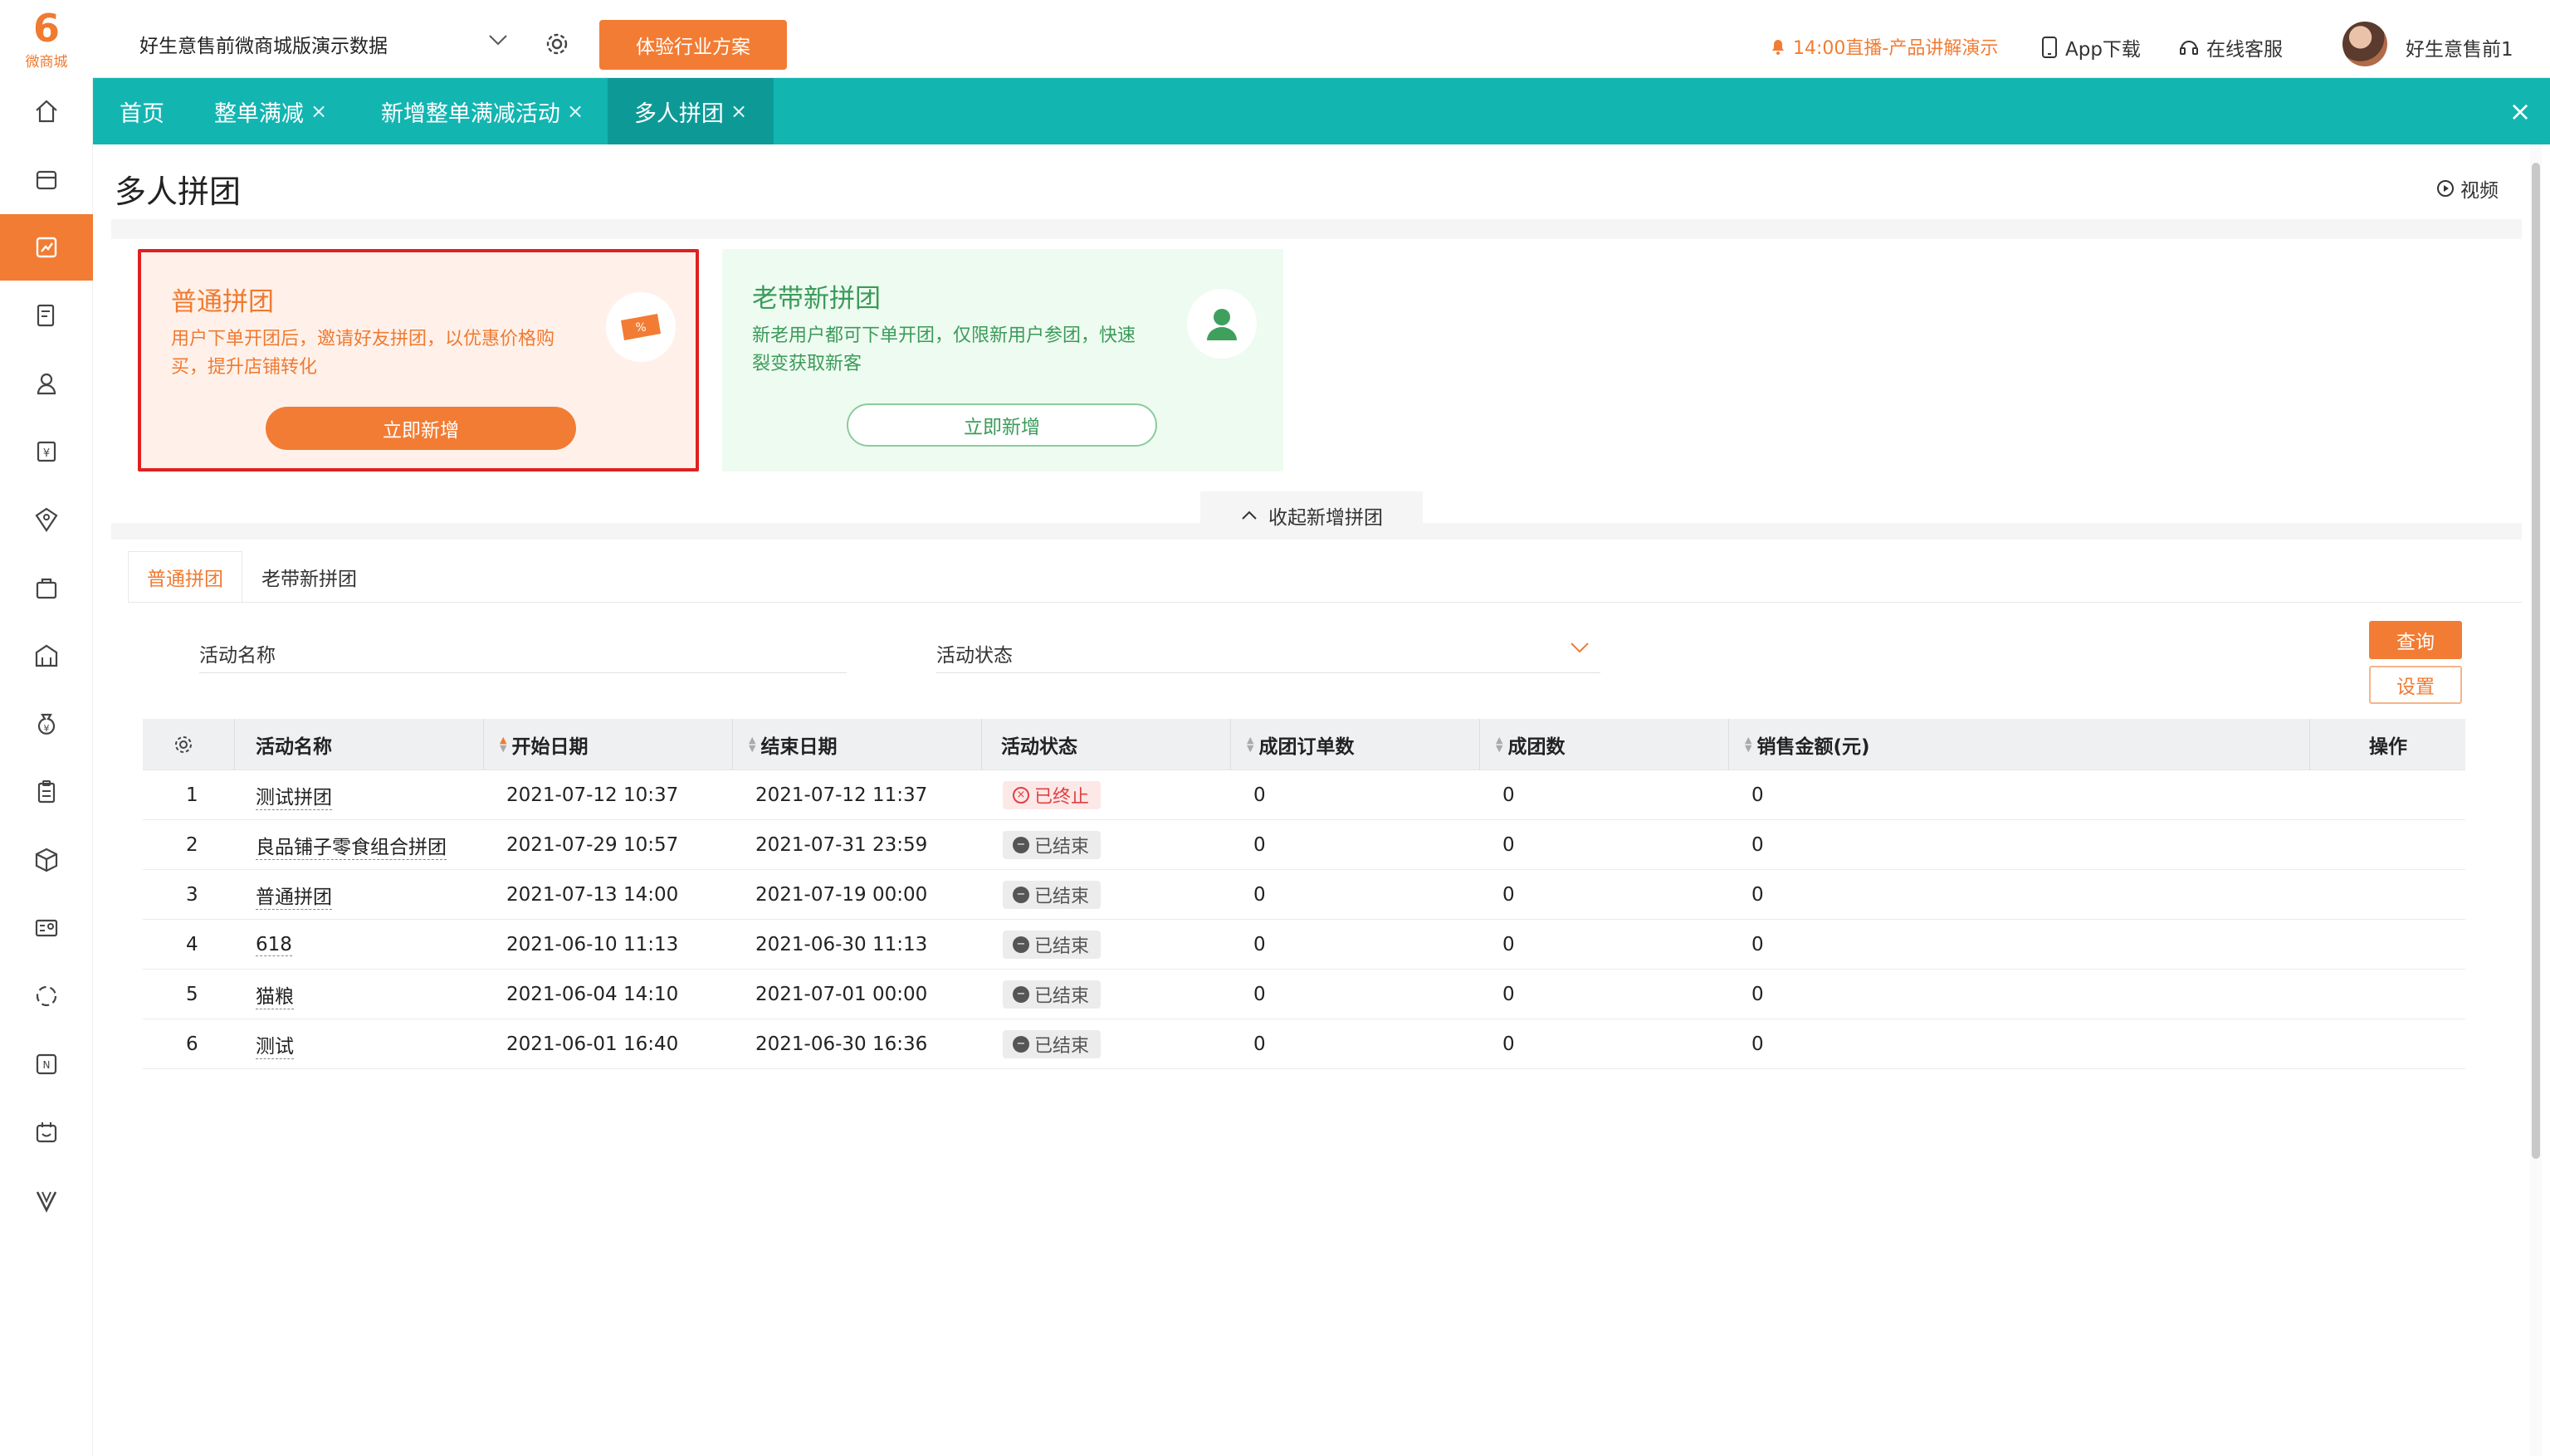 The width and height of the screenshot is (2550, 1456). What do you see at coordinates (46, 383) in the screenshot?
I see `sidebar-item-member` at bounding box center [46, 383].